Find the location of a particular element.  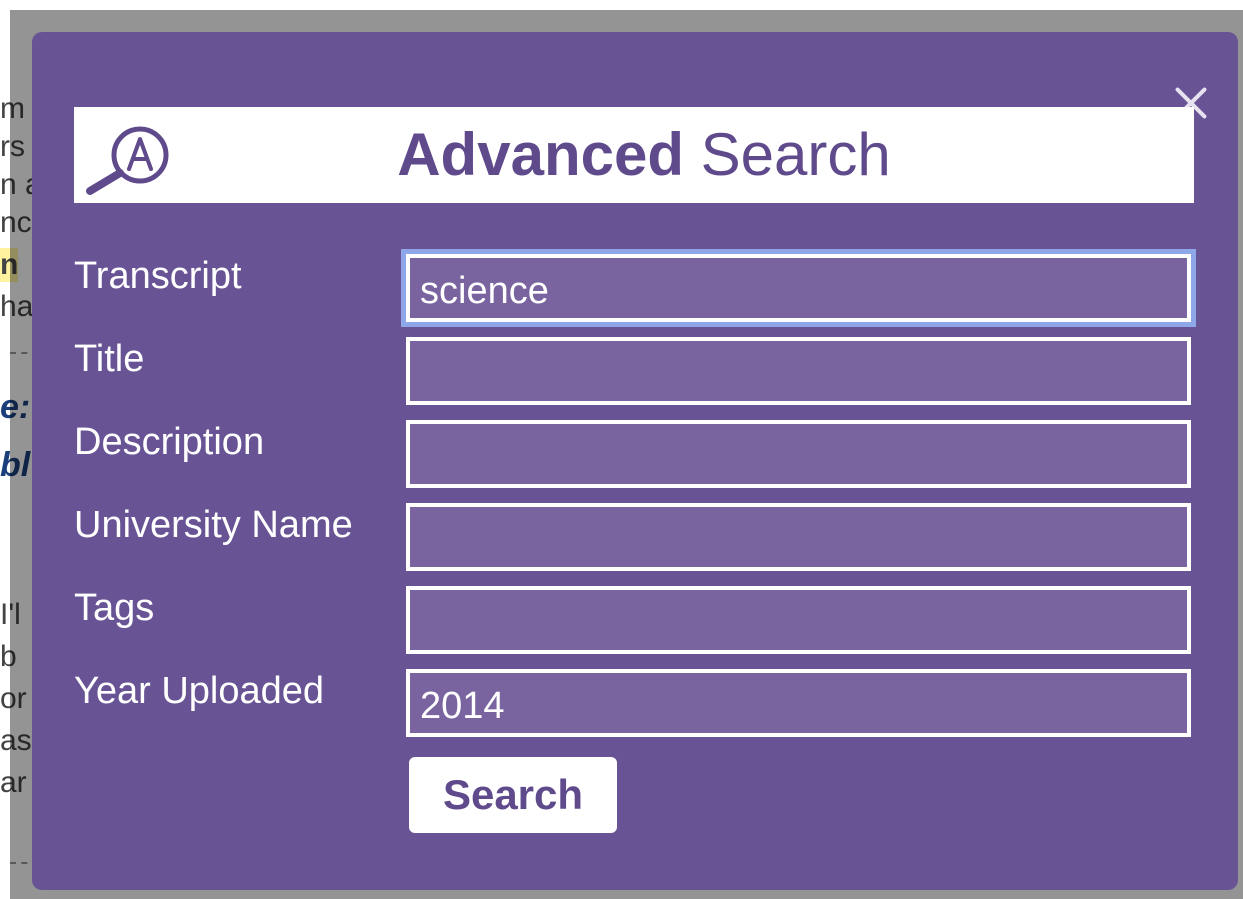

year-uploaded-input is located at coordinates (798, 703).